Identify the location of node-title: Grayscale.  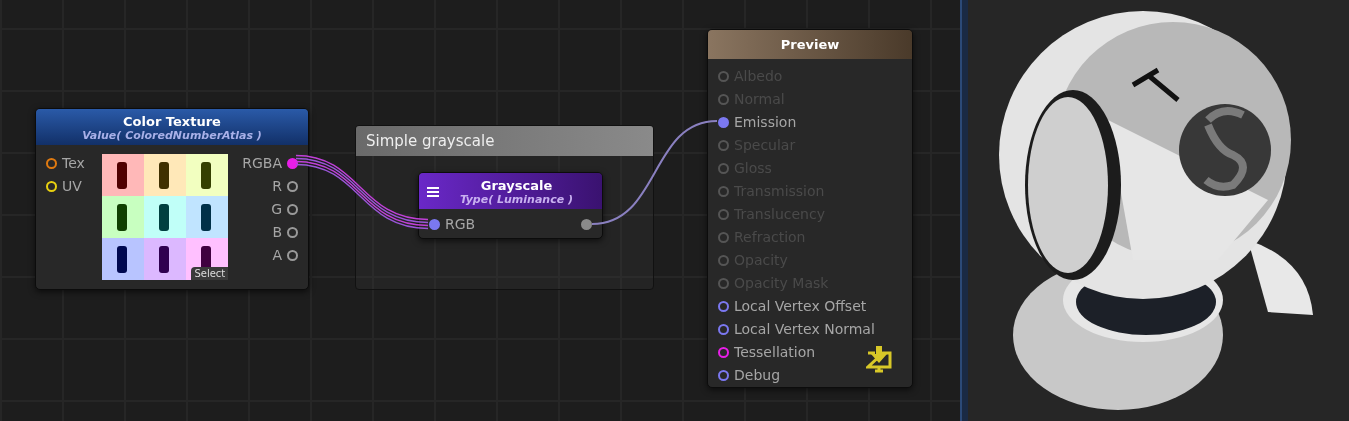
(516, 185).